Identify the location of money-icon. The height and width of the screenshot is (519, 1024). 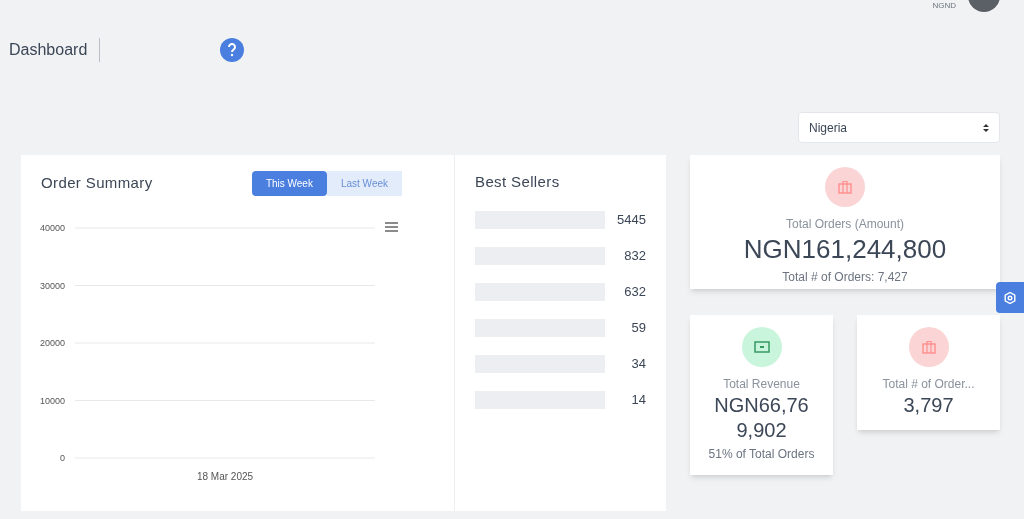
(761, 347).